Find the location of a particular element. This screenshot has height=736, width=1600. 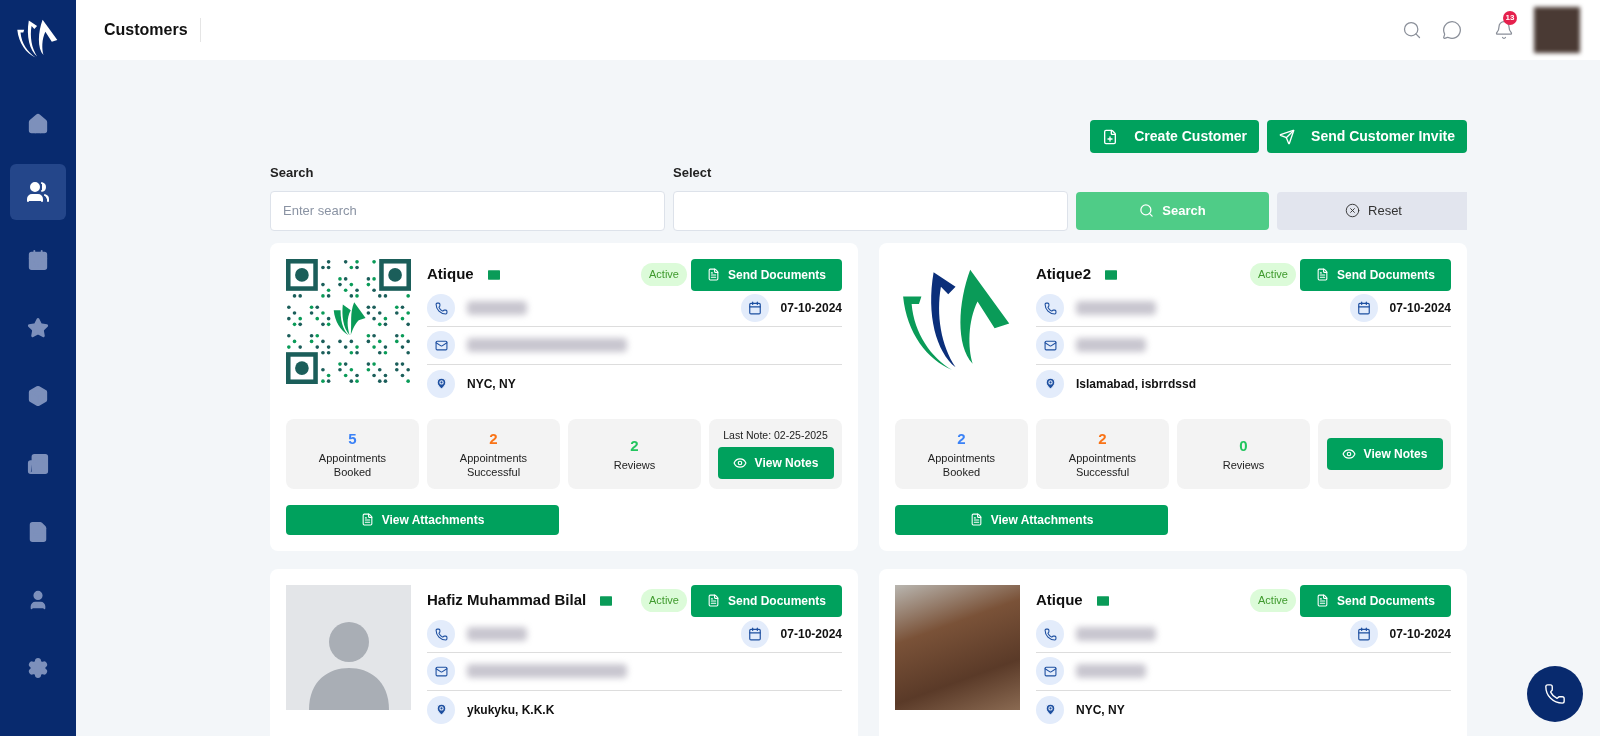

notification-badge: 13 is located at coordinates (1510, 18).